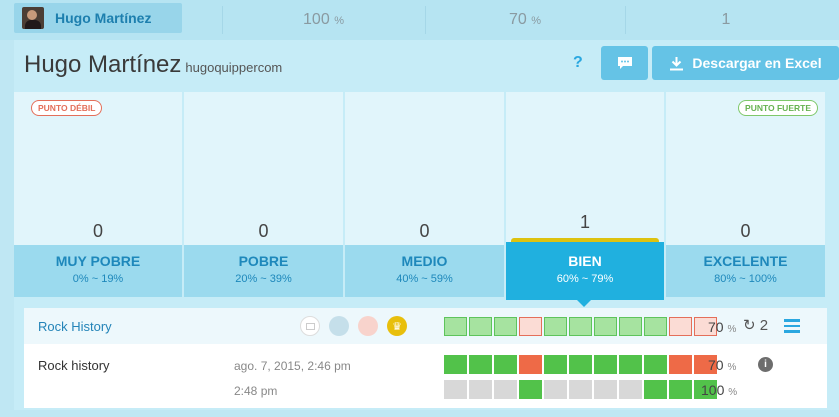 The height and width of the screenshot is (417, 839). Describe the element at coordinates (368, 326) in the screenshot. I see `pink-dot-icon` at that location.